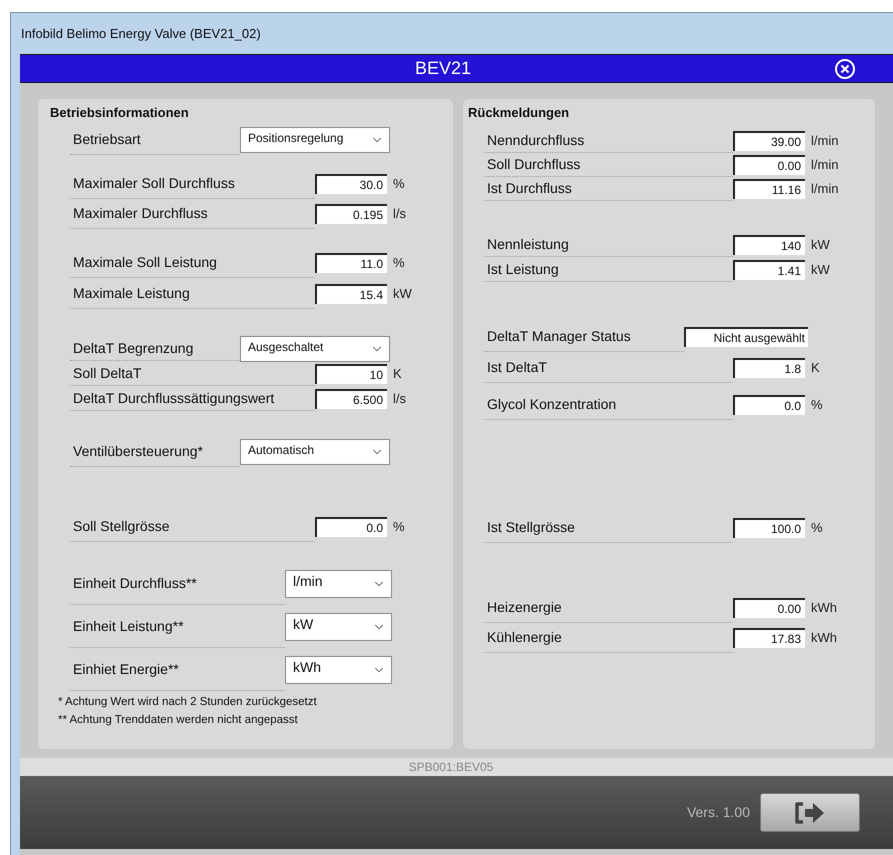 This screenshot has width=893, height=855. Describe the element at coordinates (769, 528) in the screenshot. I see `value-field: 100.0` at that location.